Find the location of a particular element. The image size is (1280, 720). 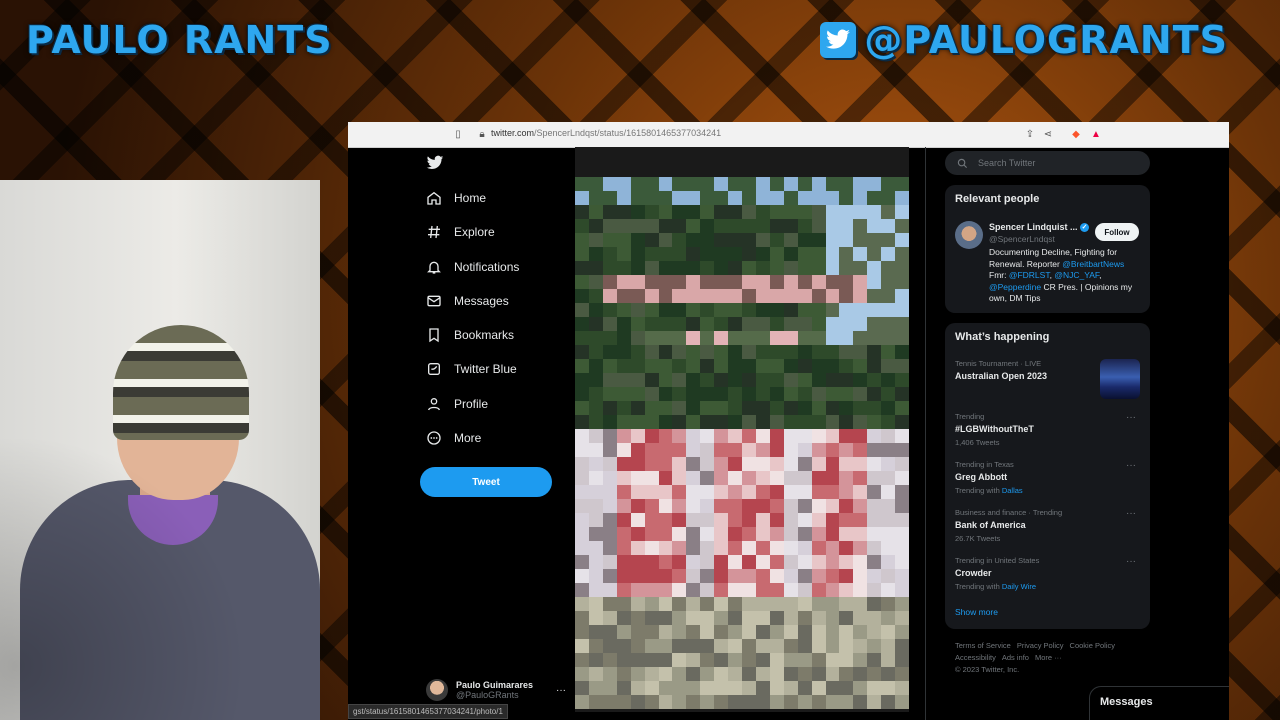

bell-icon is located at coordinates (434, 267).